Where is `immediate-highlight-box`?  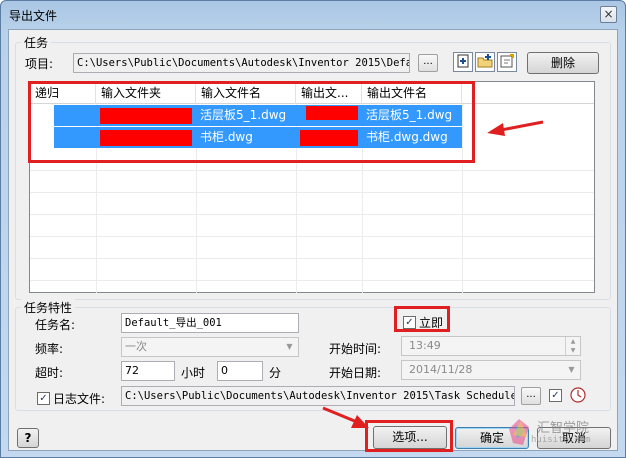 immediate-highlight-box is located at coordinates (422, 319).